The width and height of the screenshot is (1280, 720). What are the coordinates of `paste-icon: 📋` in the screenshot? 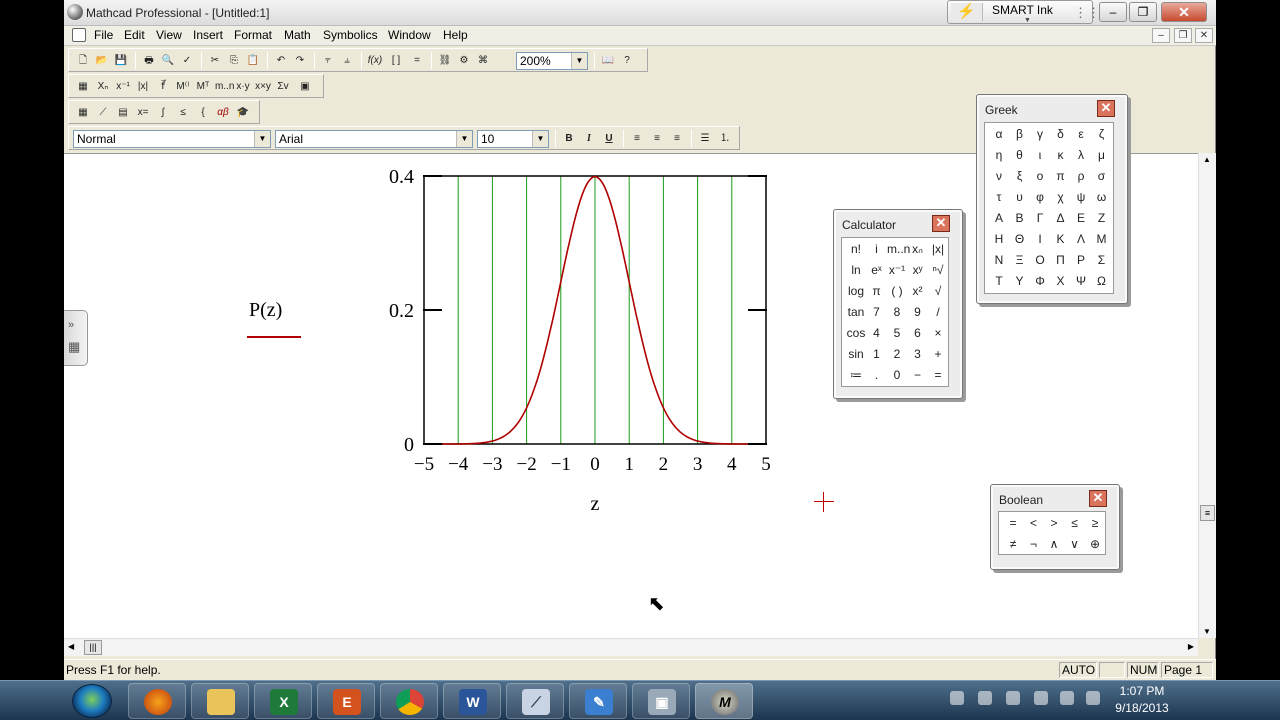 It's located at (253, 60).